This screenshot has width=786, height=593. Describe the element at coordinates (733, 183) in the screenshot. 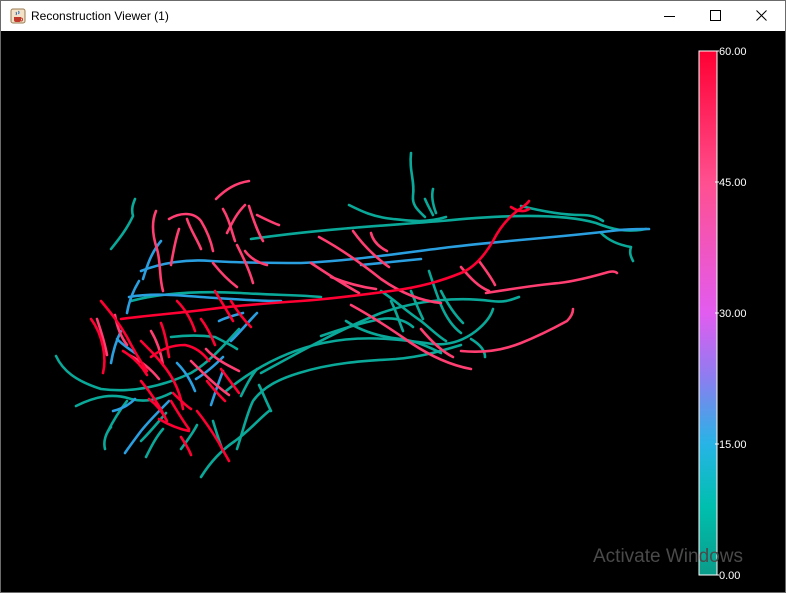

I see `scale-label-45: 45.00` at that location.